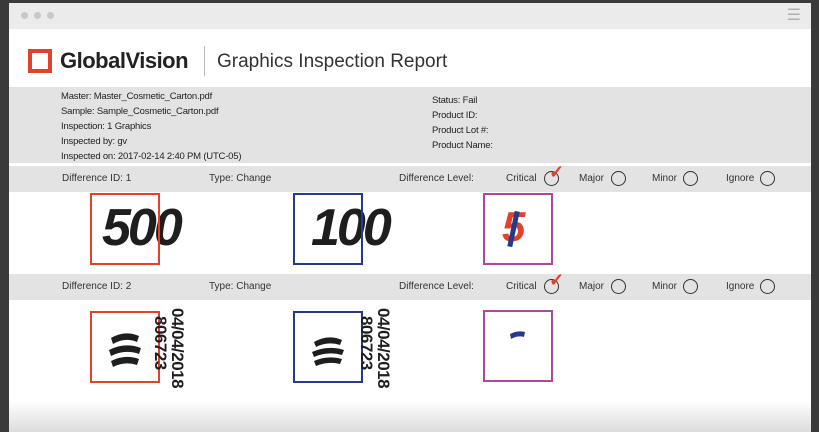 The image size is (819, 432). Describe the element at coordinates (40, 61) in the screenshot. I see `globalvision-logo-icon` at that location.